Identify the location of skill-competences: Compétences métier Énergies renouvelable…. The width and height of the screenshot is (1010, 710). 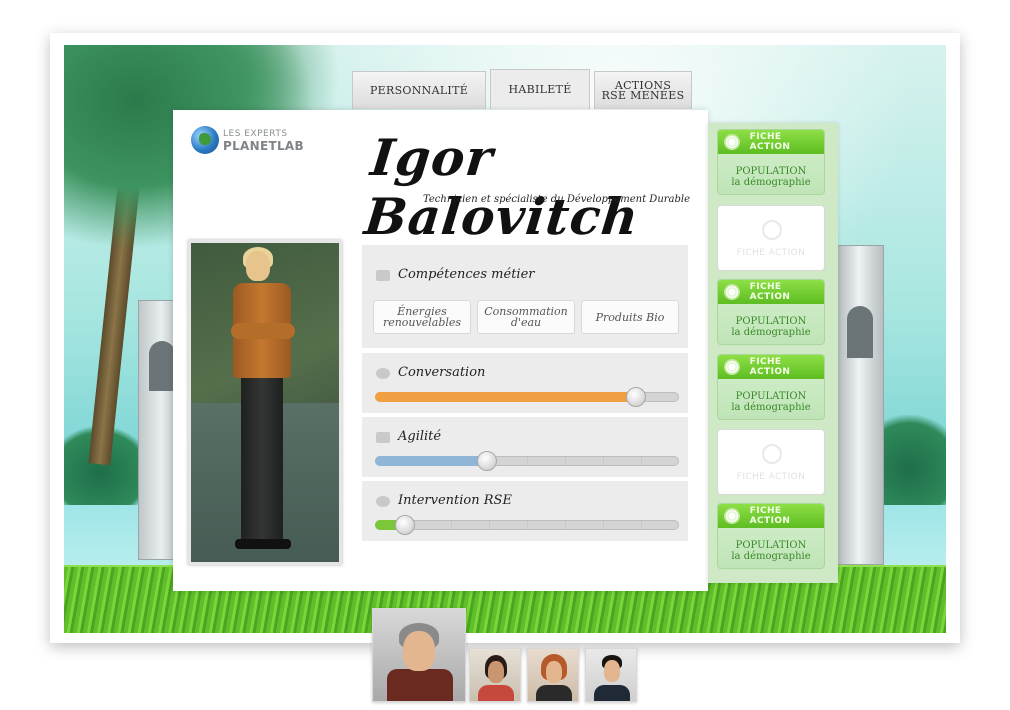
(525, 296).